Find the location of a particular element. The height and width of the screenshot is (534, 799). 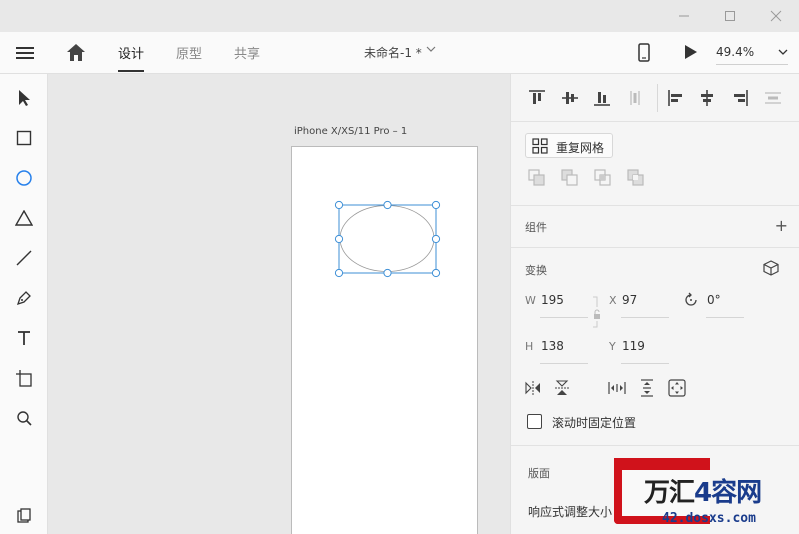

width-label: W is located at coordinates (530, 300).